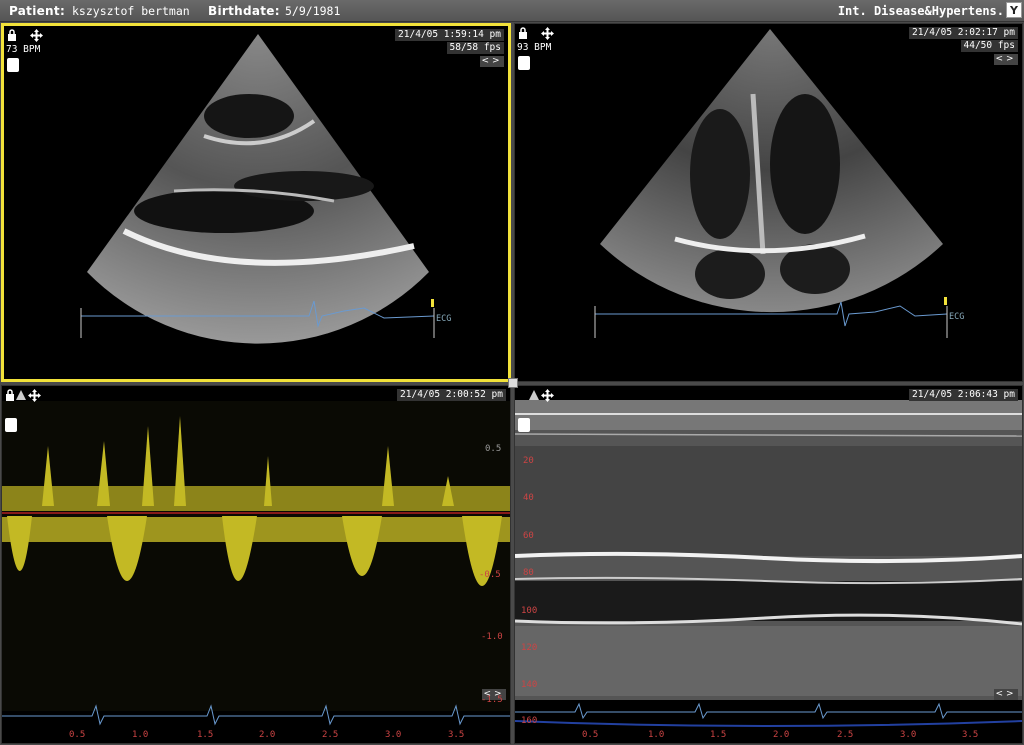 The image size is (1024, 745). I want to click on velocity-scale-label: -0.5, so click(490, 575).